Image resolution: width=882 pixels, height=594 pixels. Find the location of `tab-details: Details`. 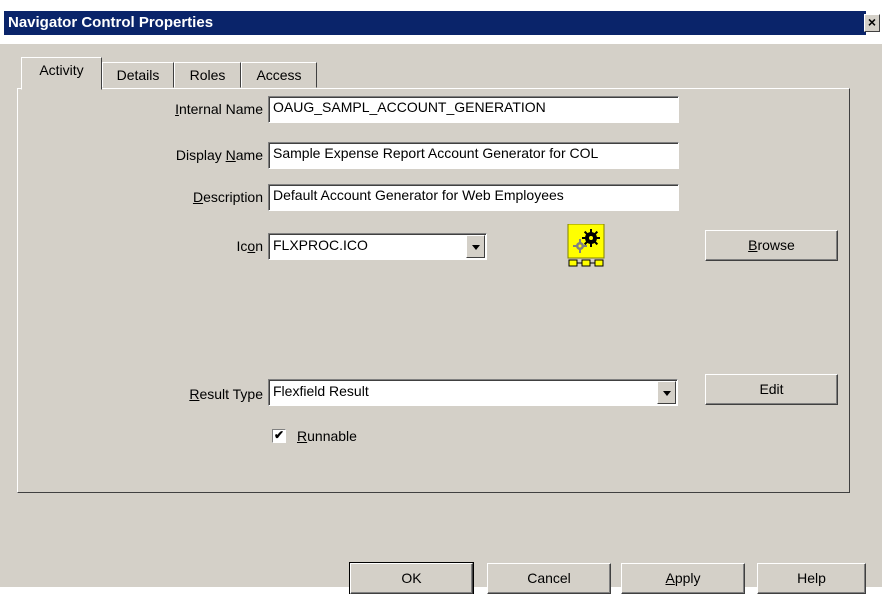

tab-details: Details is located at coordinates (138, 75).